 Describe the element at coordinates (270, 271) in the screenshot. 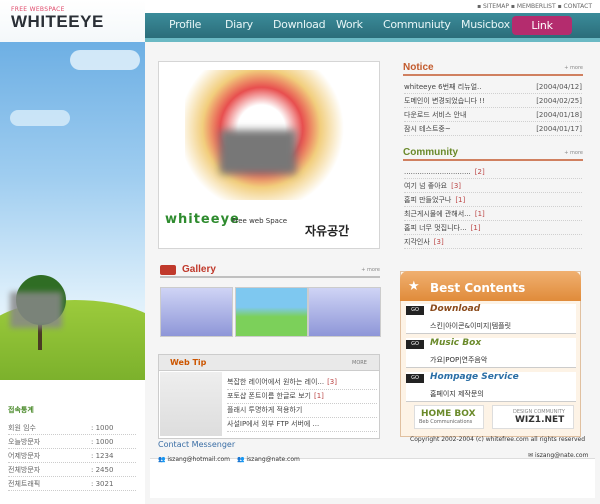

I see `gallery-header: Gallery + more` at that location.